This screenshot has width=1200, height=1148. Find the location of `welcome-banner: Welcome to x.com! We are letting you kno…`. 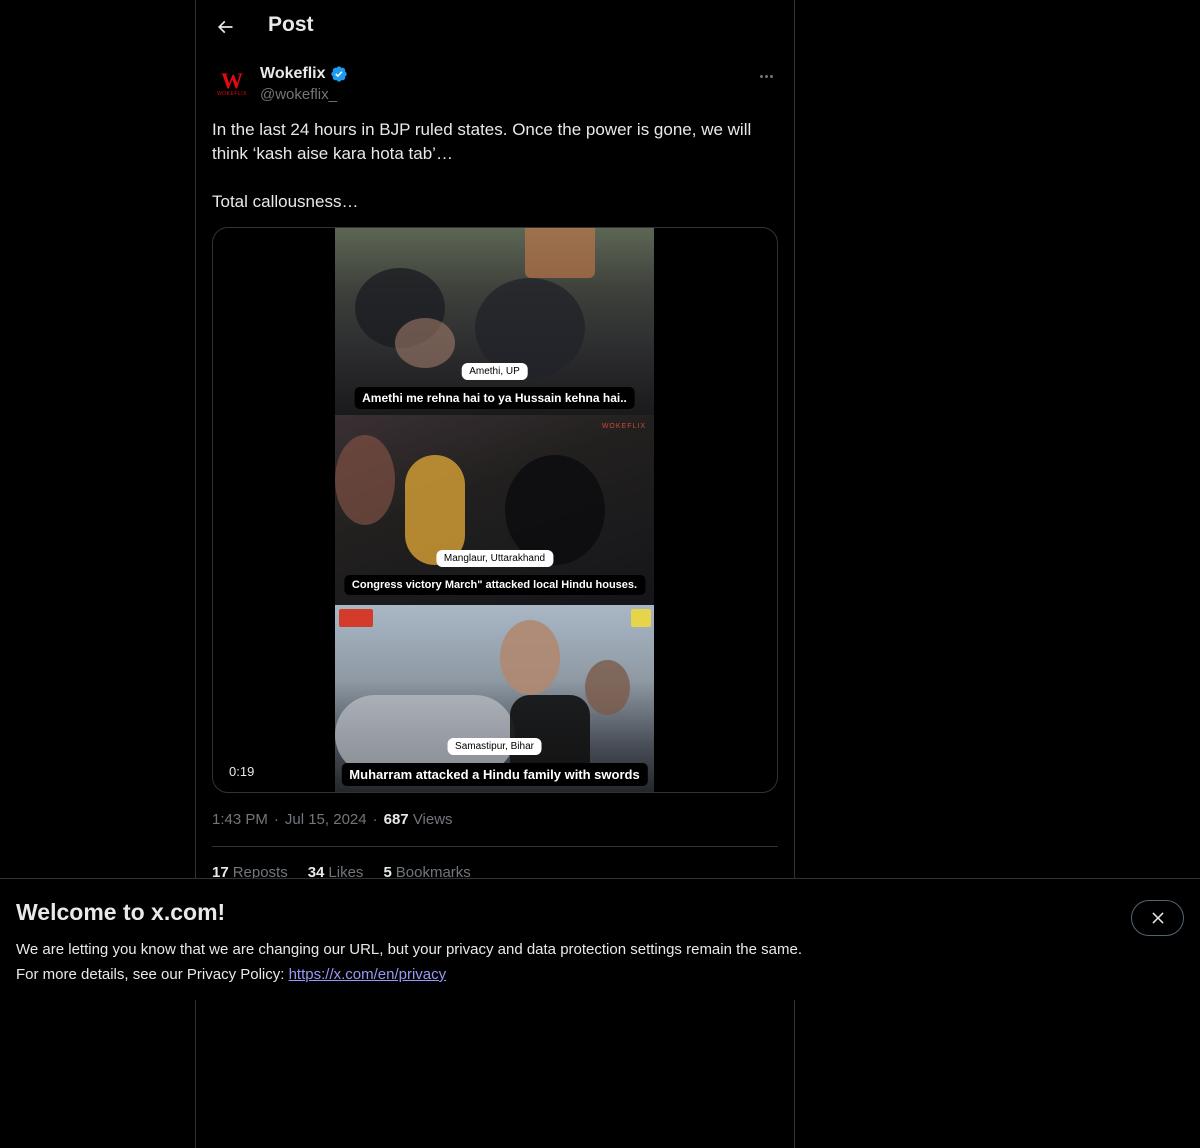

welcome-banner: Welcome to x.com! We are letting you kno… is located at coordinates (600, 939).